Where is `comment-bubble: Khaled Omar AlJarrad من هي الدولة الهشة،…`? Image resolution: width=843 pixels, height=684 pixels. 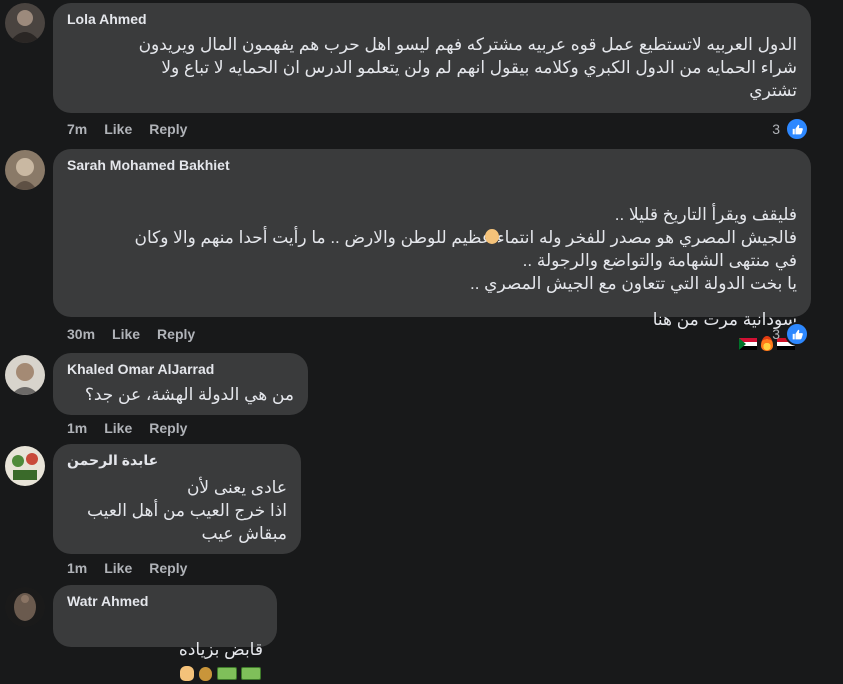
comment-bubble: Khaled Omar AlJarrad من هي الدولة الهشة،… is located at coordinates (180, 384).